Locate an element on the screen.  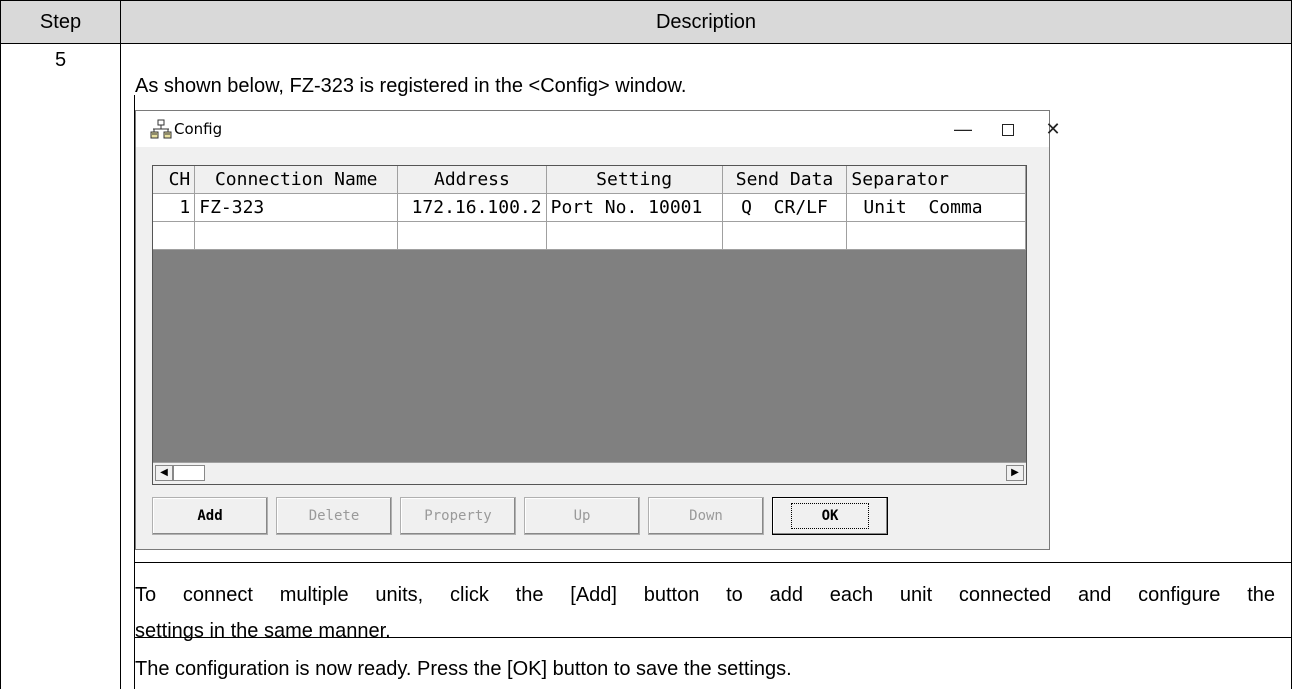
ok-button: OK is located at coordinates (830, 516).